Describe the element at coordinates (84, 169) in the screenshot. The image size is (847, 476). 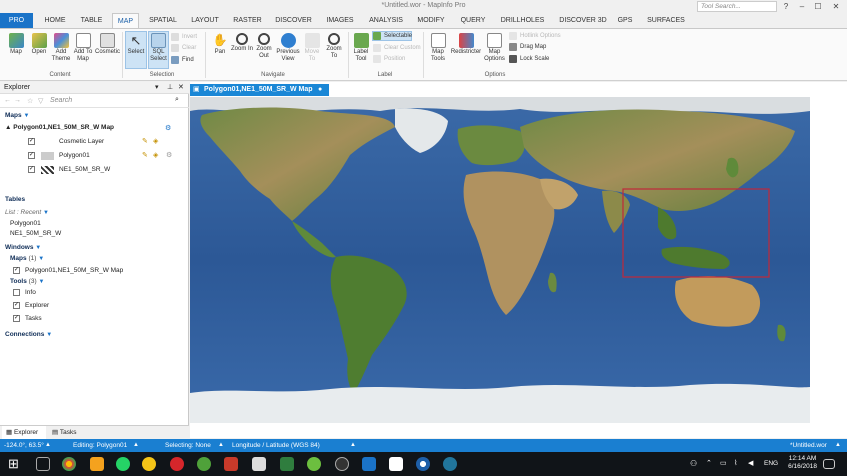
I see `layer-item: NE1_50M_SR_W` at that location.